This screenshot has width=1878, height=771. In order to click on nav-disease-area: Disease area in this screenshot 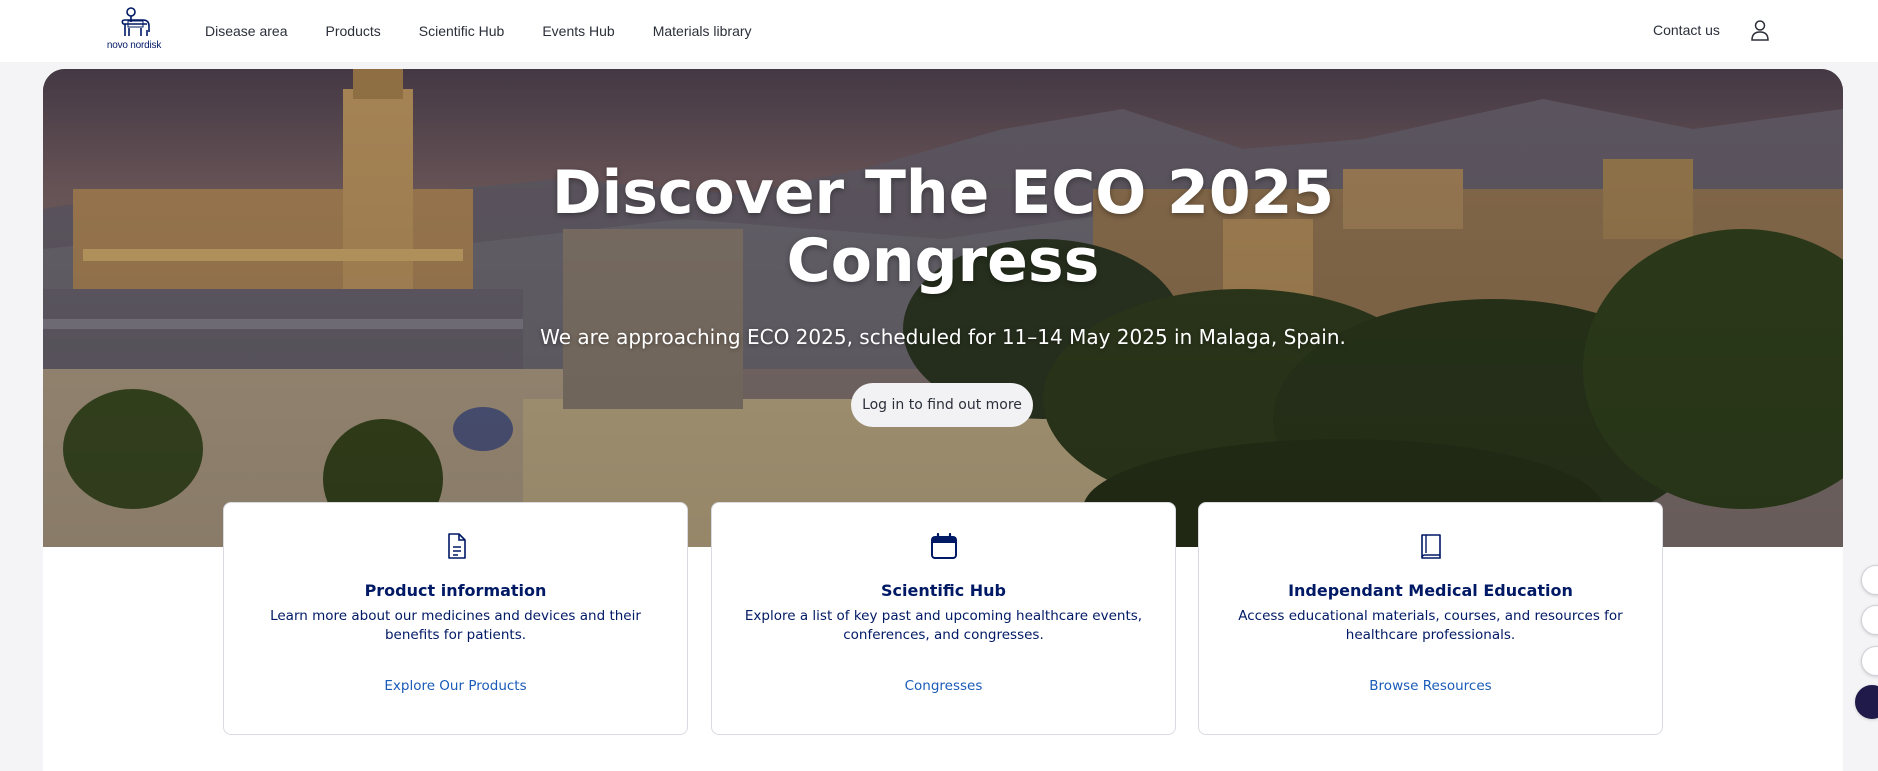, I will do `click(246, 31)`.